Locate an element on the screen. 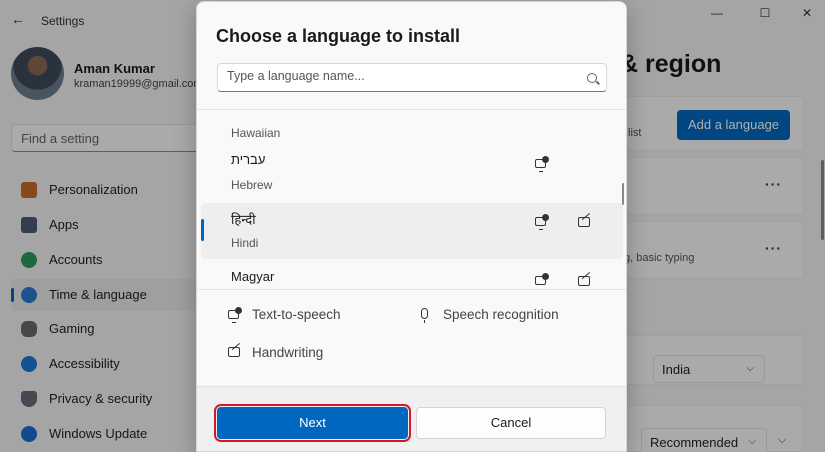 This screenshot has width=825, height=452. dialog-title: Choose a language to install is located at coordinates (338, 36).